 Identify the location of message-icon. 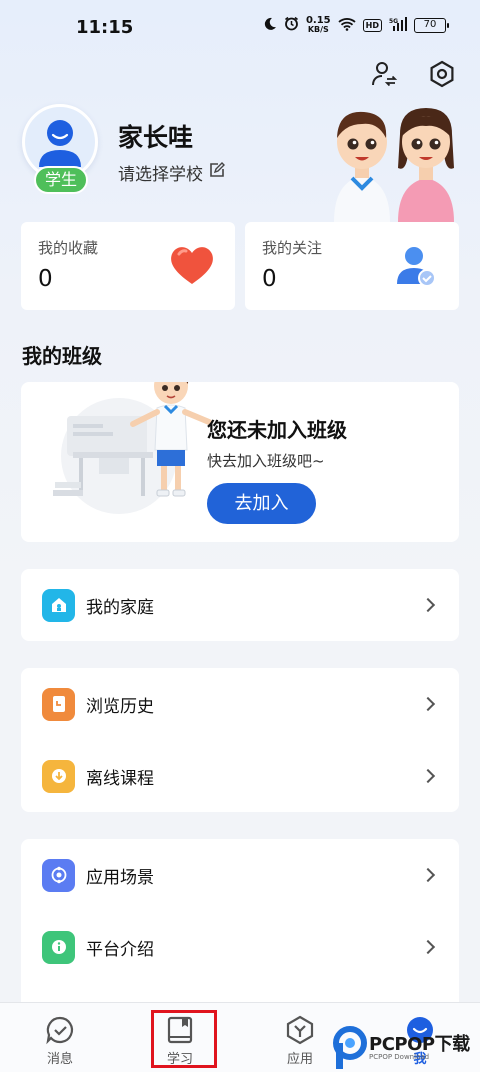
(60, 1030).